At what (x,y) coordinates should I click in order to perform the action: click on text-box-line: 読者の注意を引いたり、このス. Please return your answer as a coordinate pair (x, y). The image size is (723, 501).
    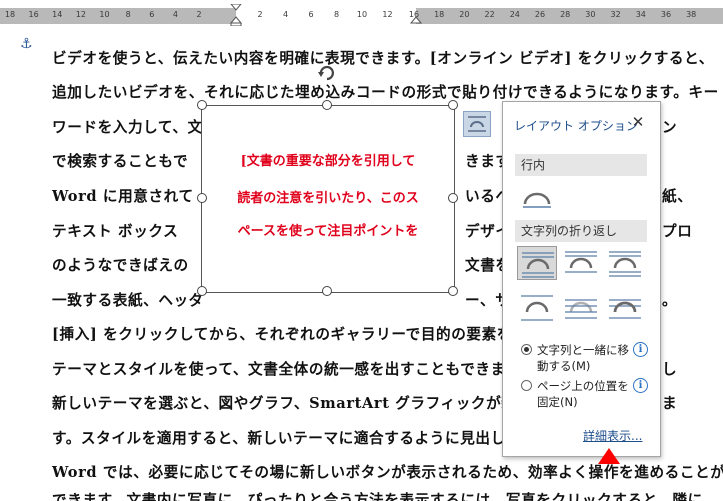
    Looking at the image, I should click on (328, 198).